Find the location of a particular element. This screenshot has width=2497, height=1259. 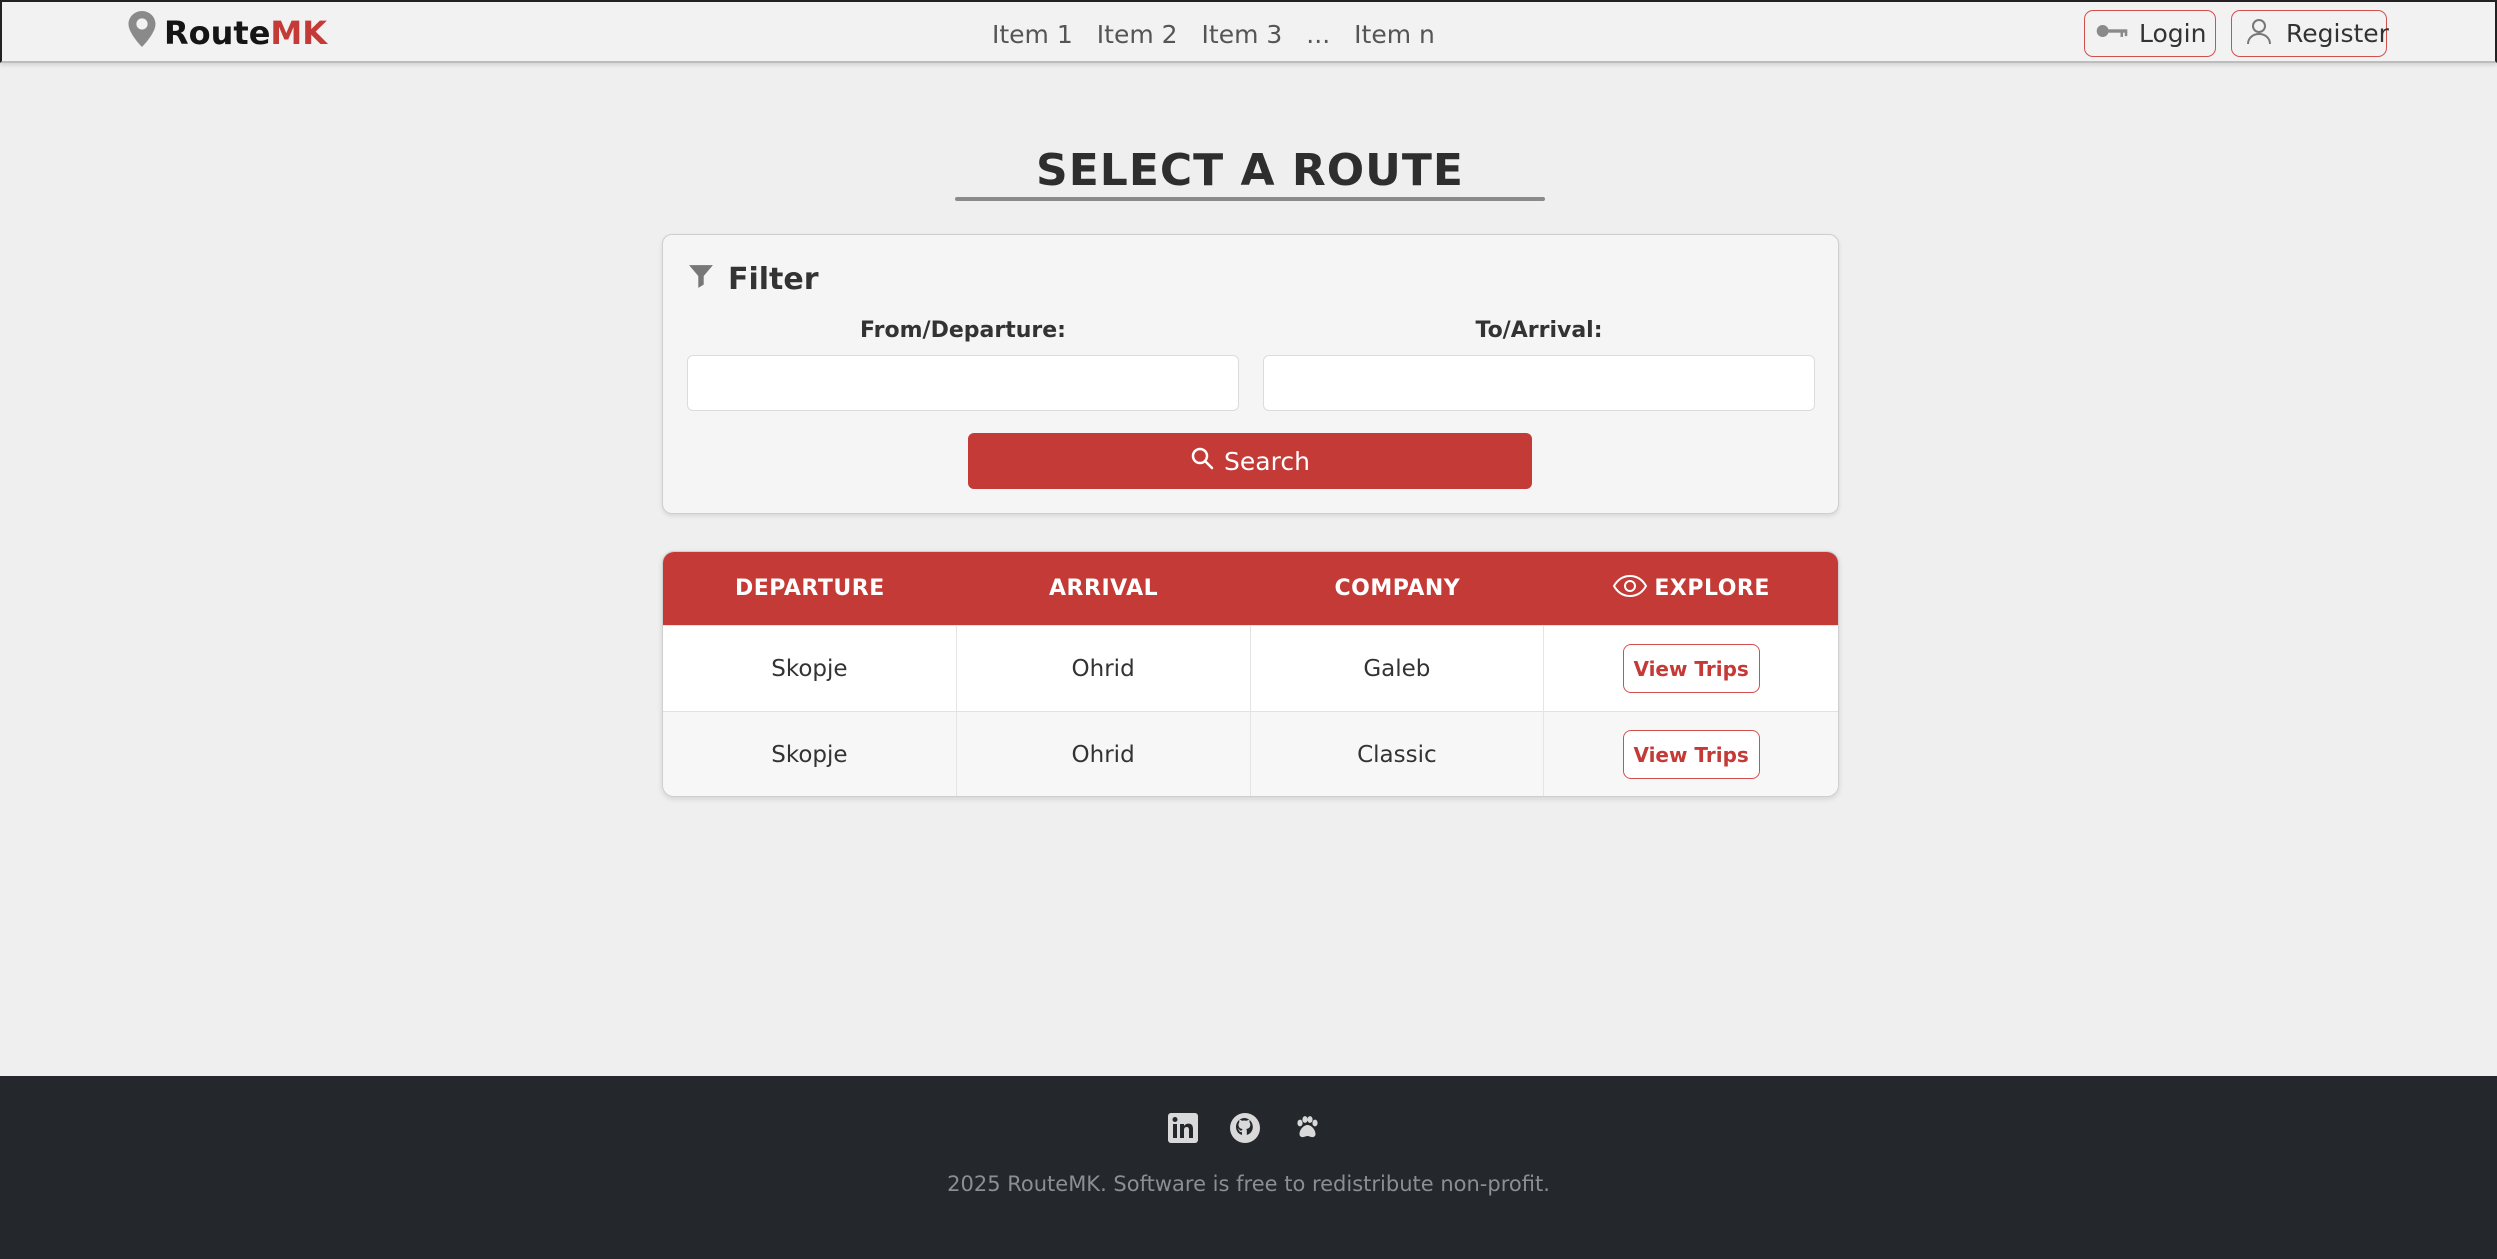

table-header: DEPARTURE ARRIVAL COMPANY EXPLORE is located at coordinates (1250, 588).